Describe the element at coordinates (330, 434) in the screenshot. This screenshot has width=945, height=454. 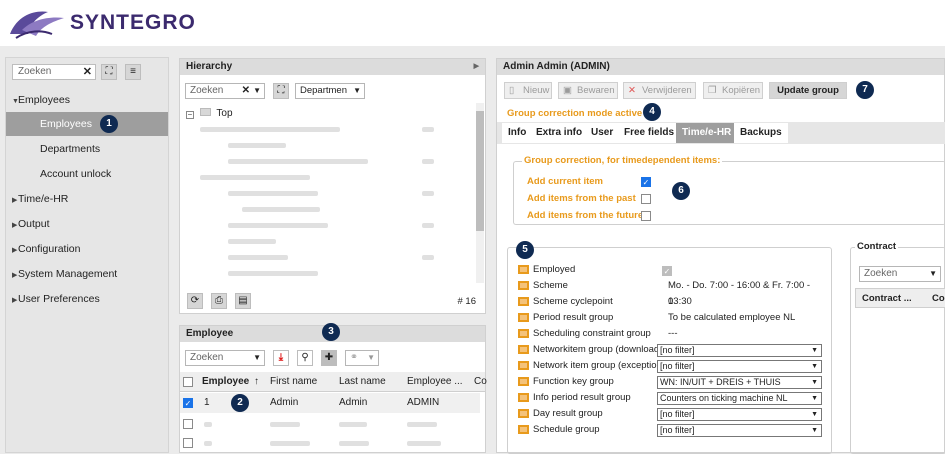
I see `table-rows-blurred` at that location.